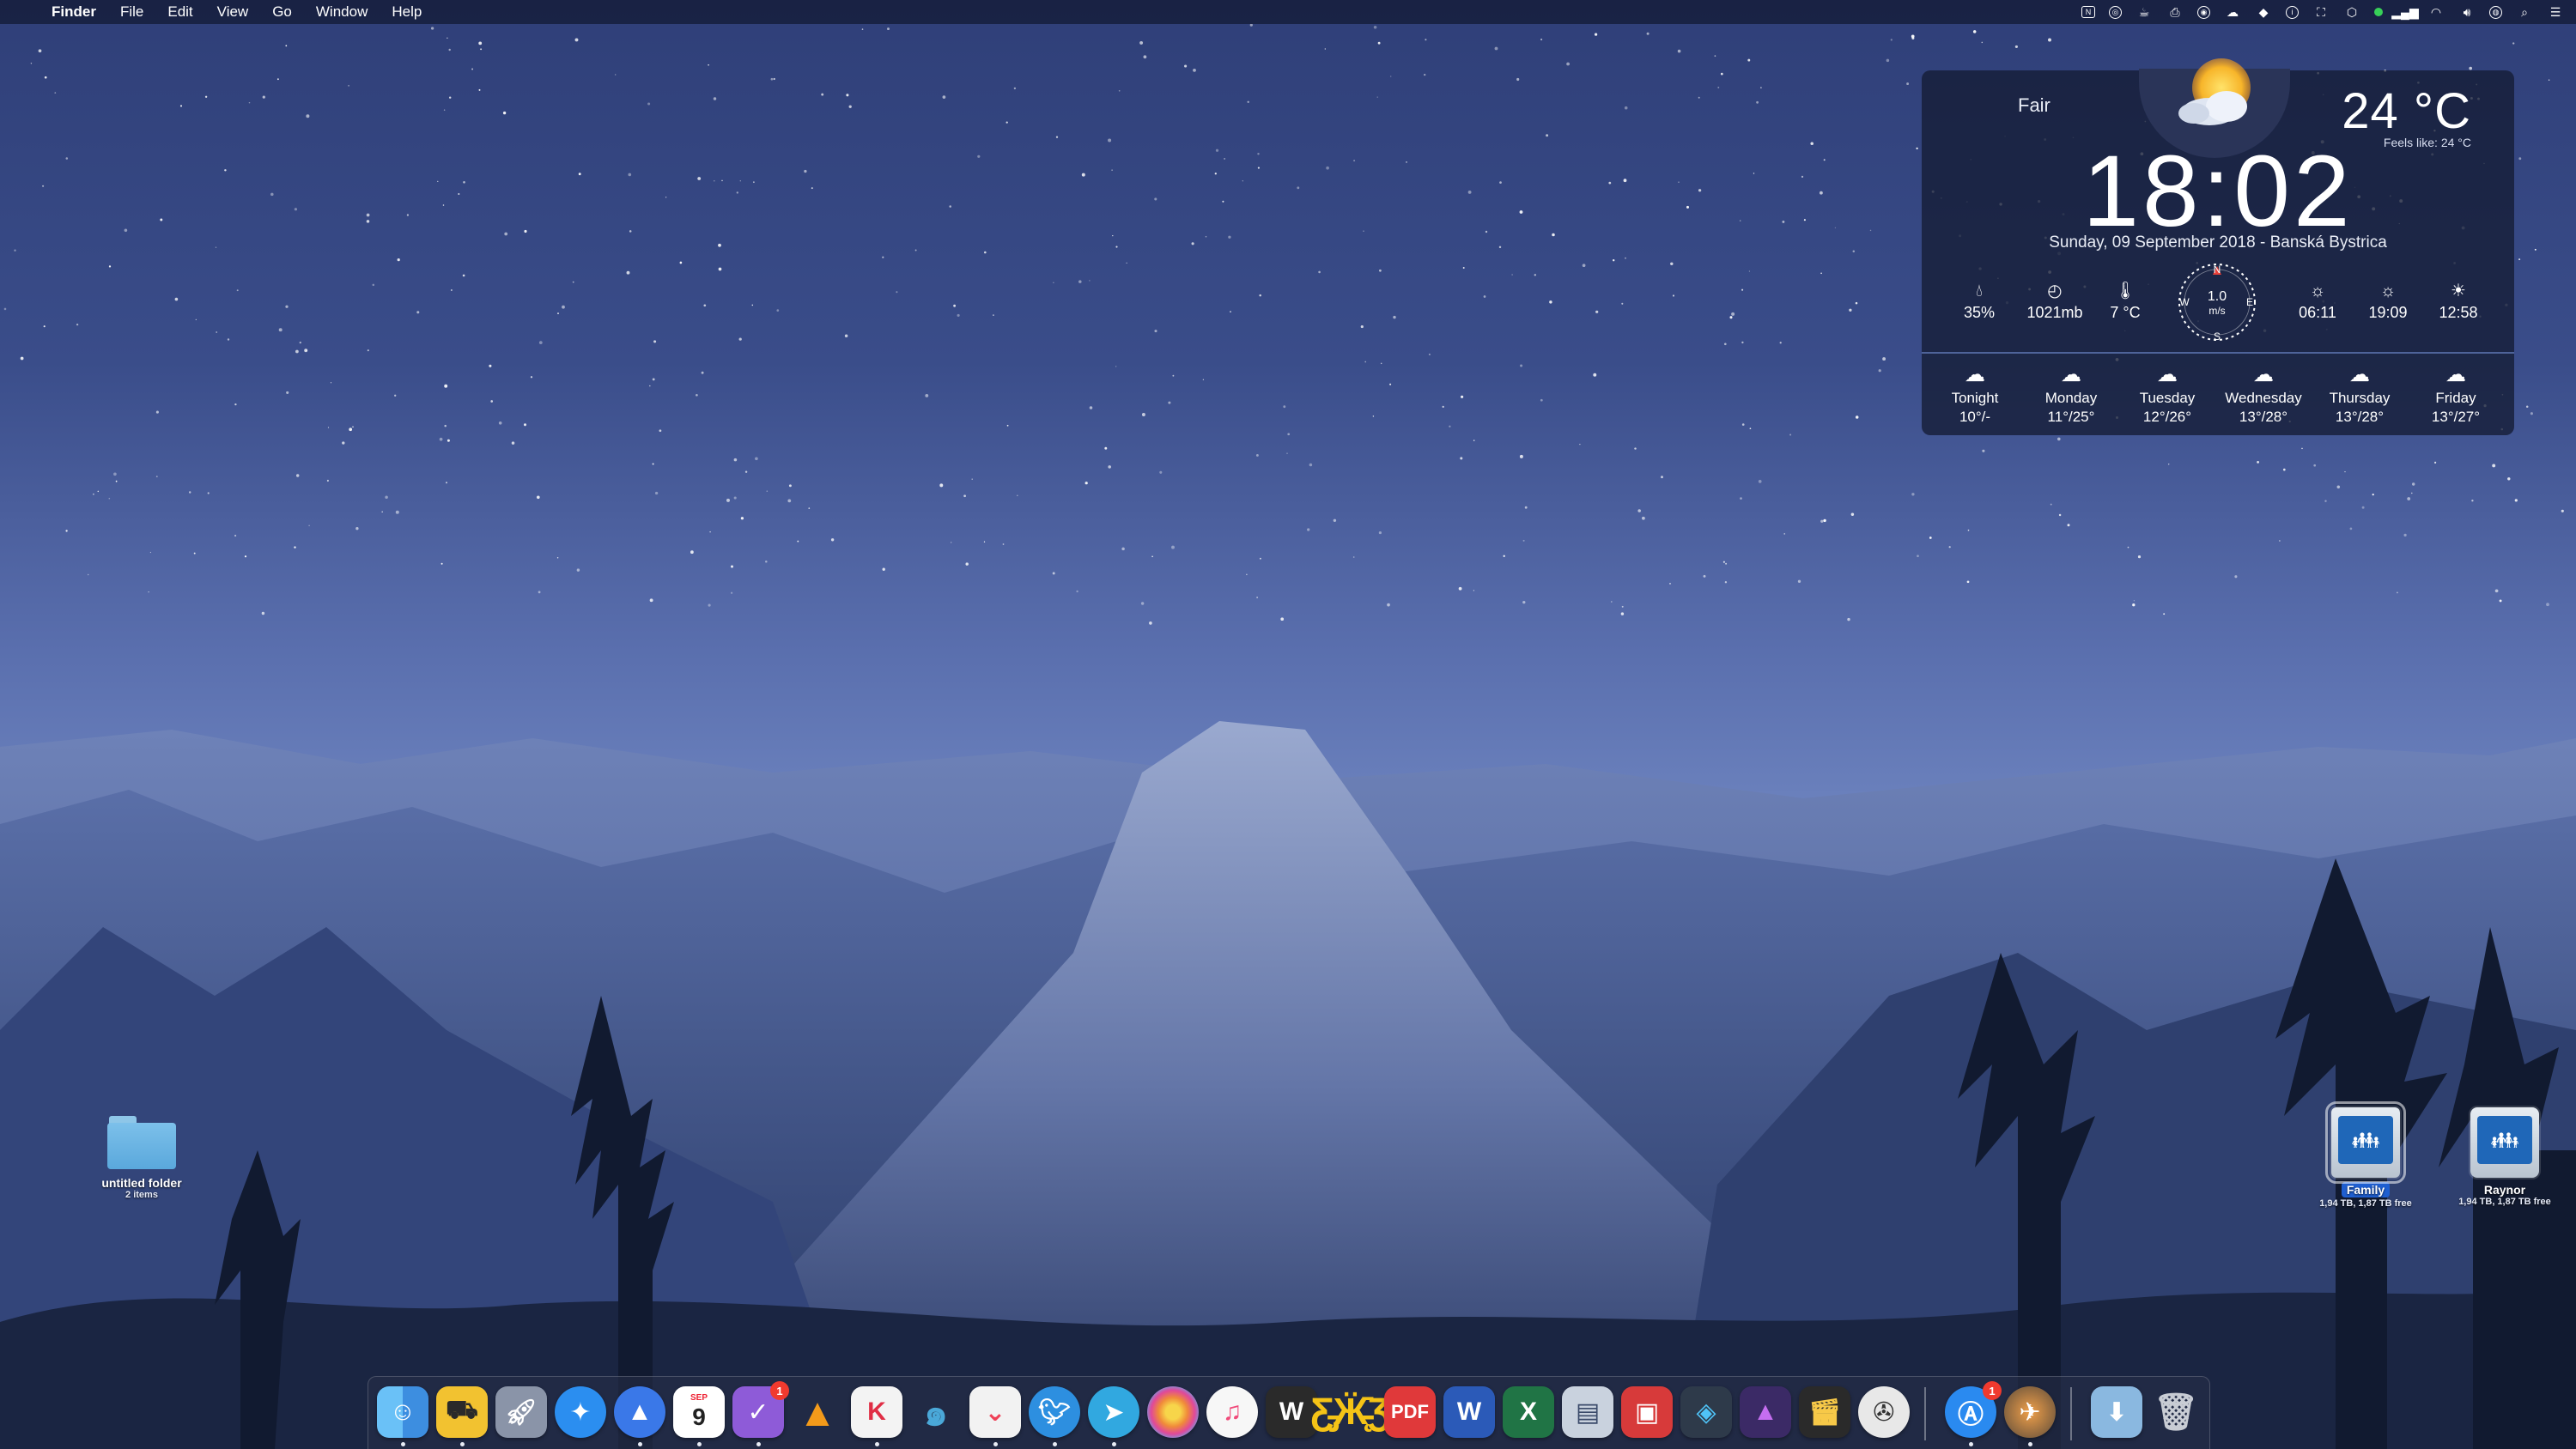  I want to click on forecast-day-name: Thursday, so click(2360, 398).